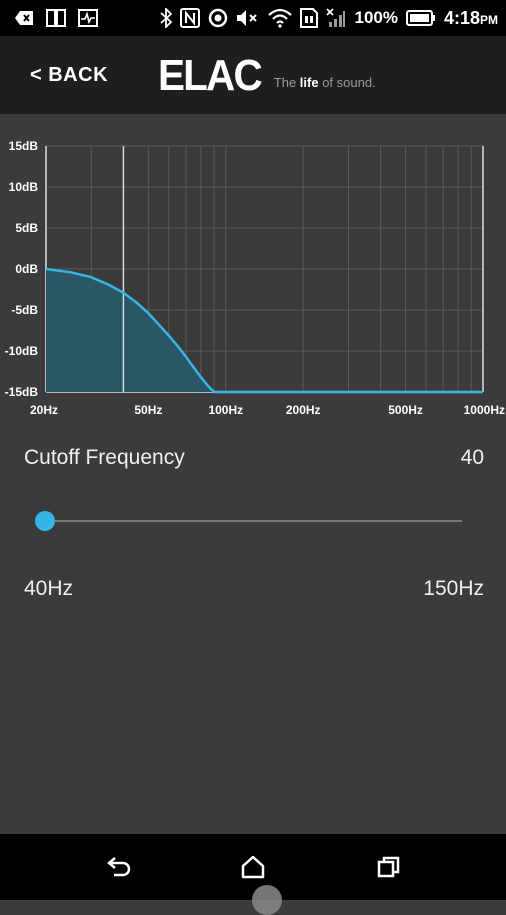 The width and height of the screenshot is (506, 915). I want to click on status-bar: 100% 4:18PM, so click(253, 18).